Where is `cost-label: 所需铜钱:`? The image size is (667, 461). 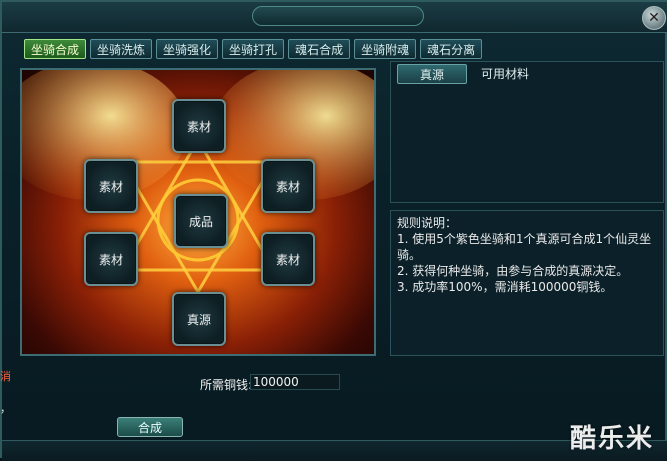
cost-label: 所需铜钱: is located at coordinates (226, 385).